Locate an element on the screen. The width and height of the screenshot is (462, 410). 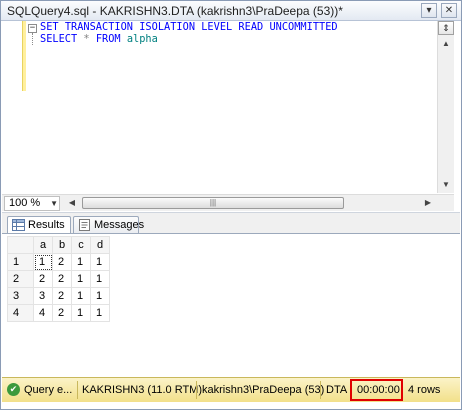
row-header: 4 is located at coordinates (20, 313).